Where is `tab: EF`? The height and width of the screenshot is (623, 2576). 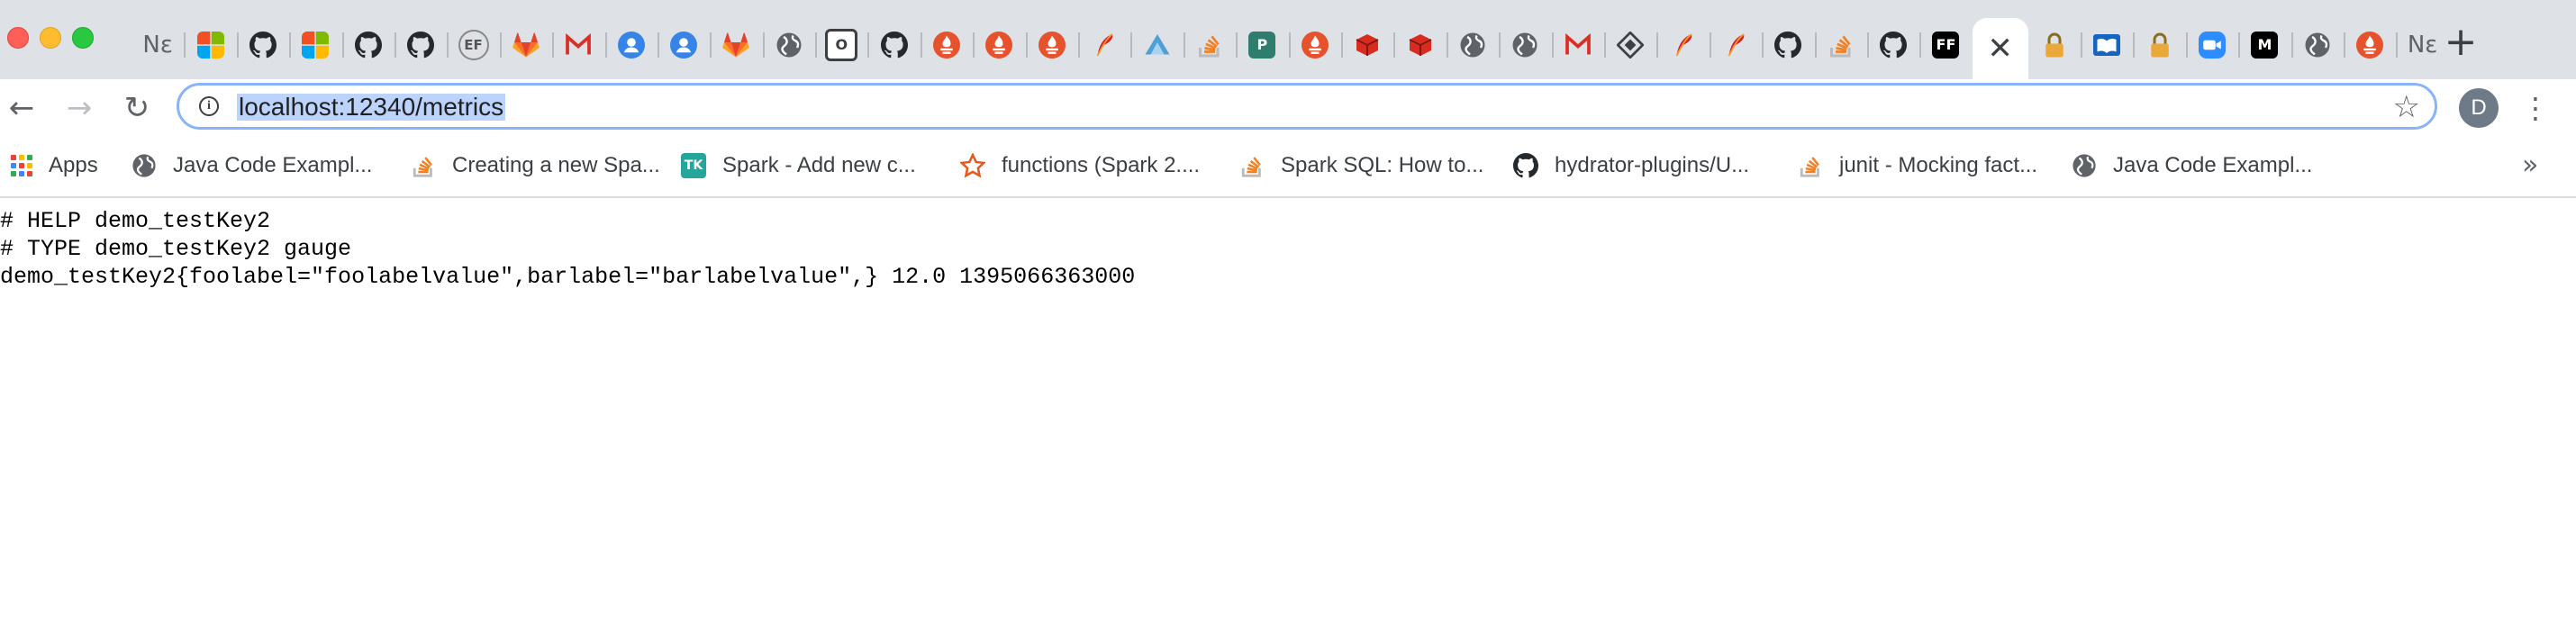 tab: EF is located at coordinates (473, 45).